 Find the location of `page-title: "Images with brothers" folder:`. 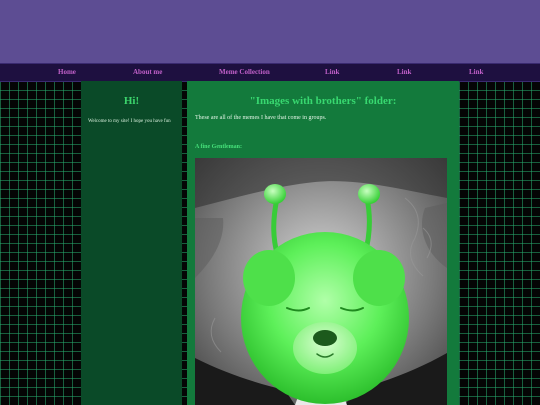

page-title: "Images with brothers" folder: is located at coordinates (323, 101).